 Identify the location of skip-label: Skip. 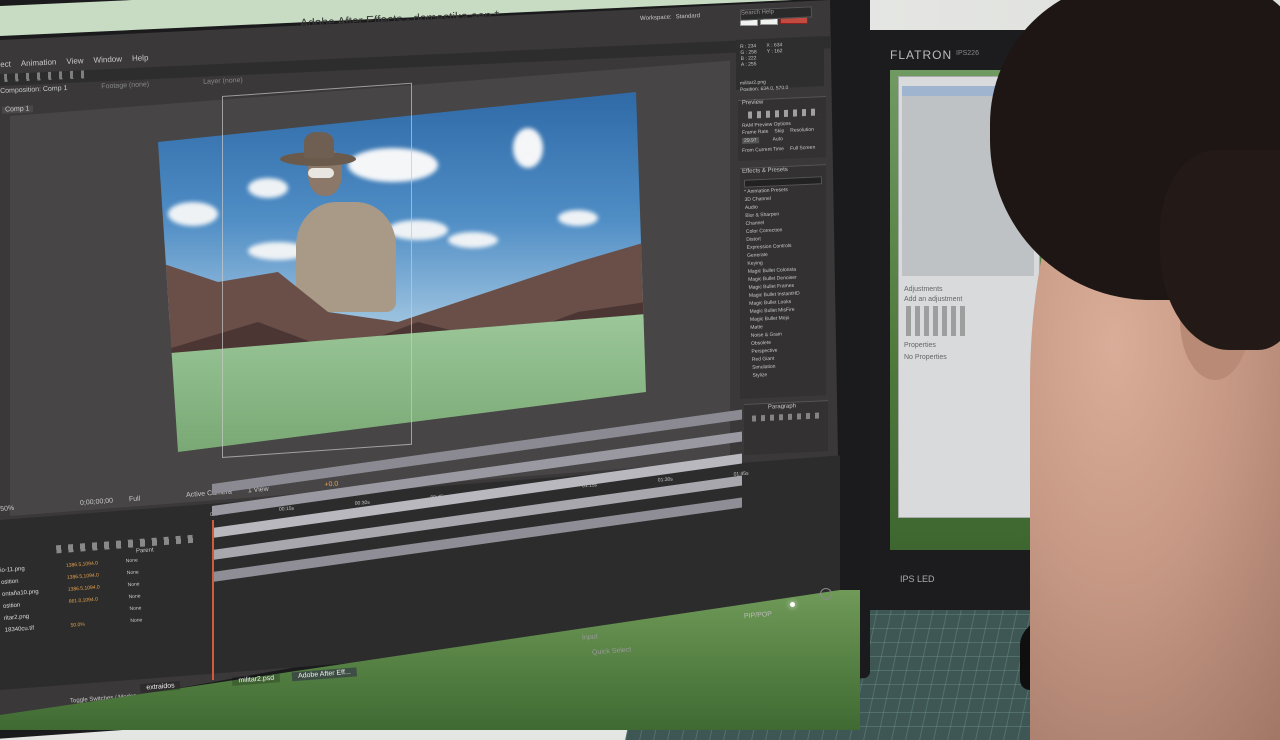
(779, 131).